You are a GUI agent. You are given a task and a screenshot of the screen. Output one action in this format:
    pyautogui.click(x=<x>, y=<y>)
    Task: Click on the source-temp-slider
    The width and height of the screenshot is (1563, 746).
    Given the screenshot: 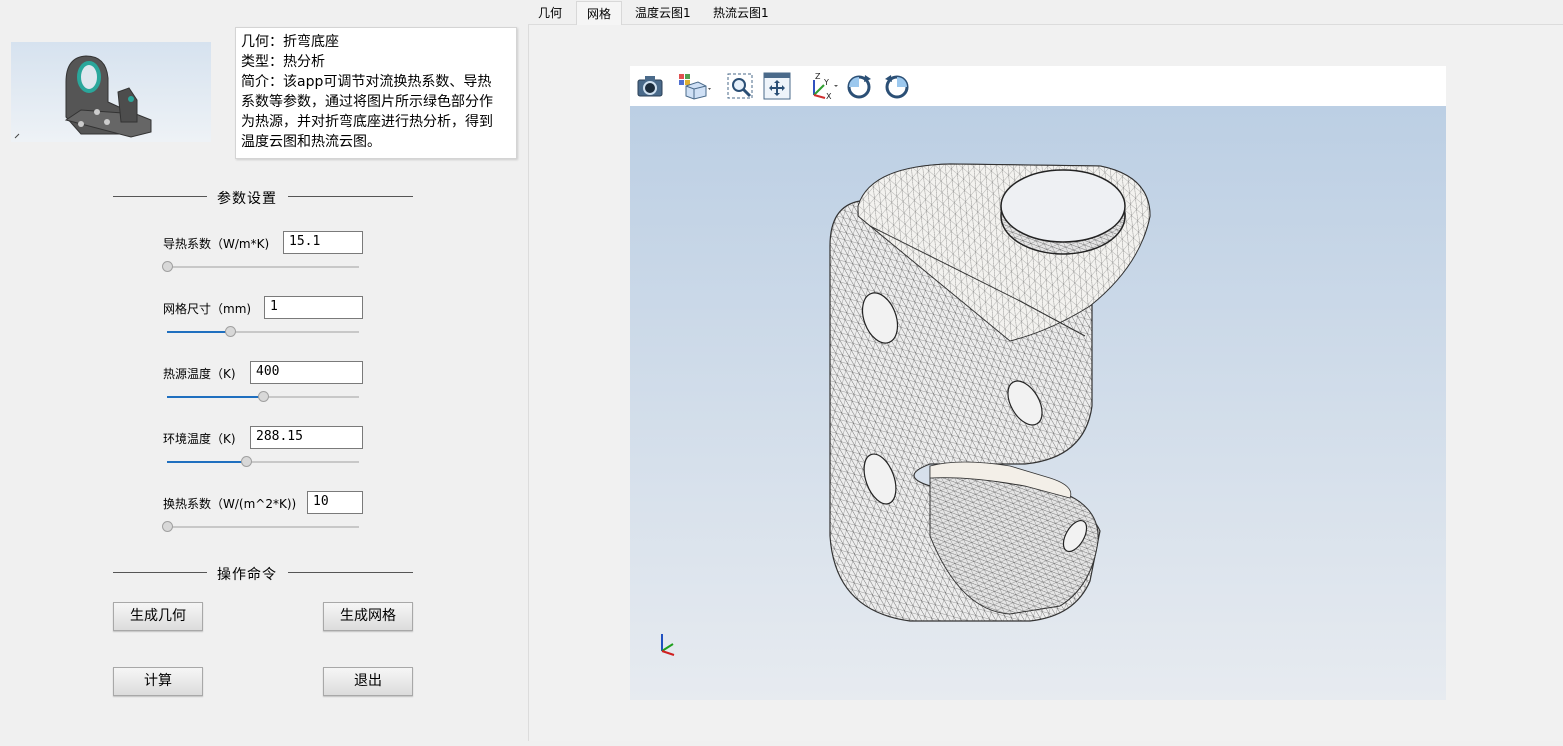 What is the action you would take?
    pyautogui.click(x=263, y=397)
    